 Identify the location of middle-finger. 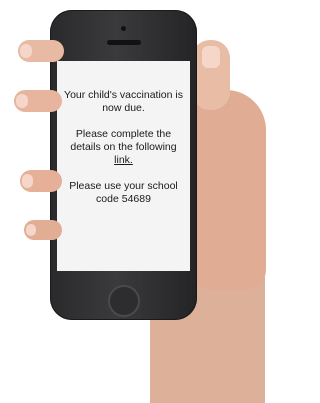
(38, 101).